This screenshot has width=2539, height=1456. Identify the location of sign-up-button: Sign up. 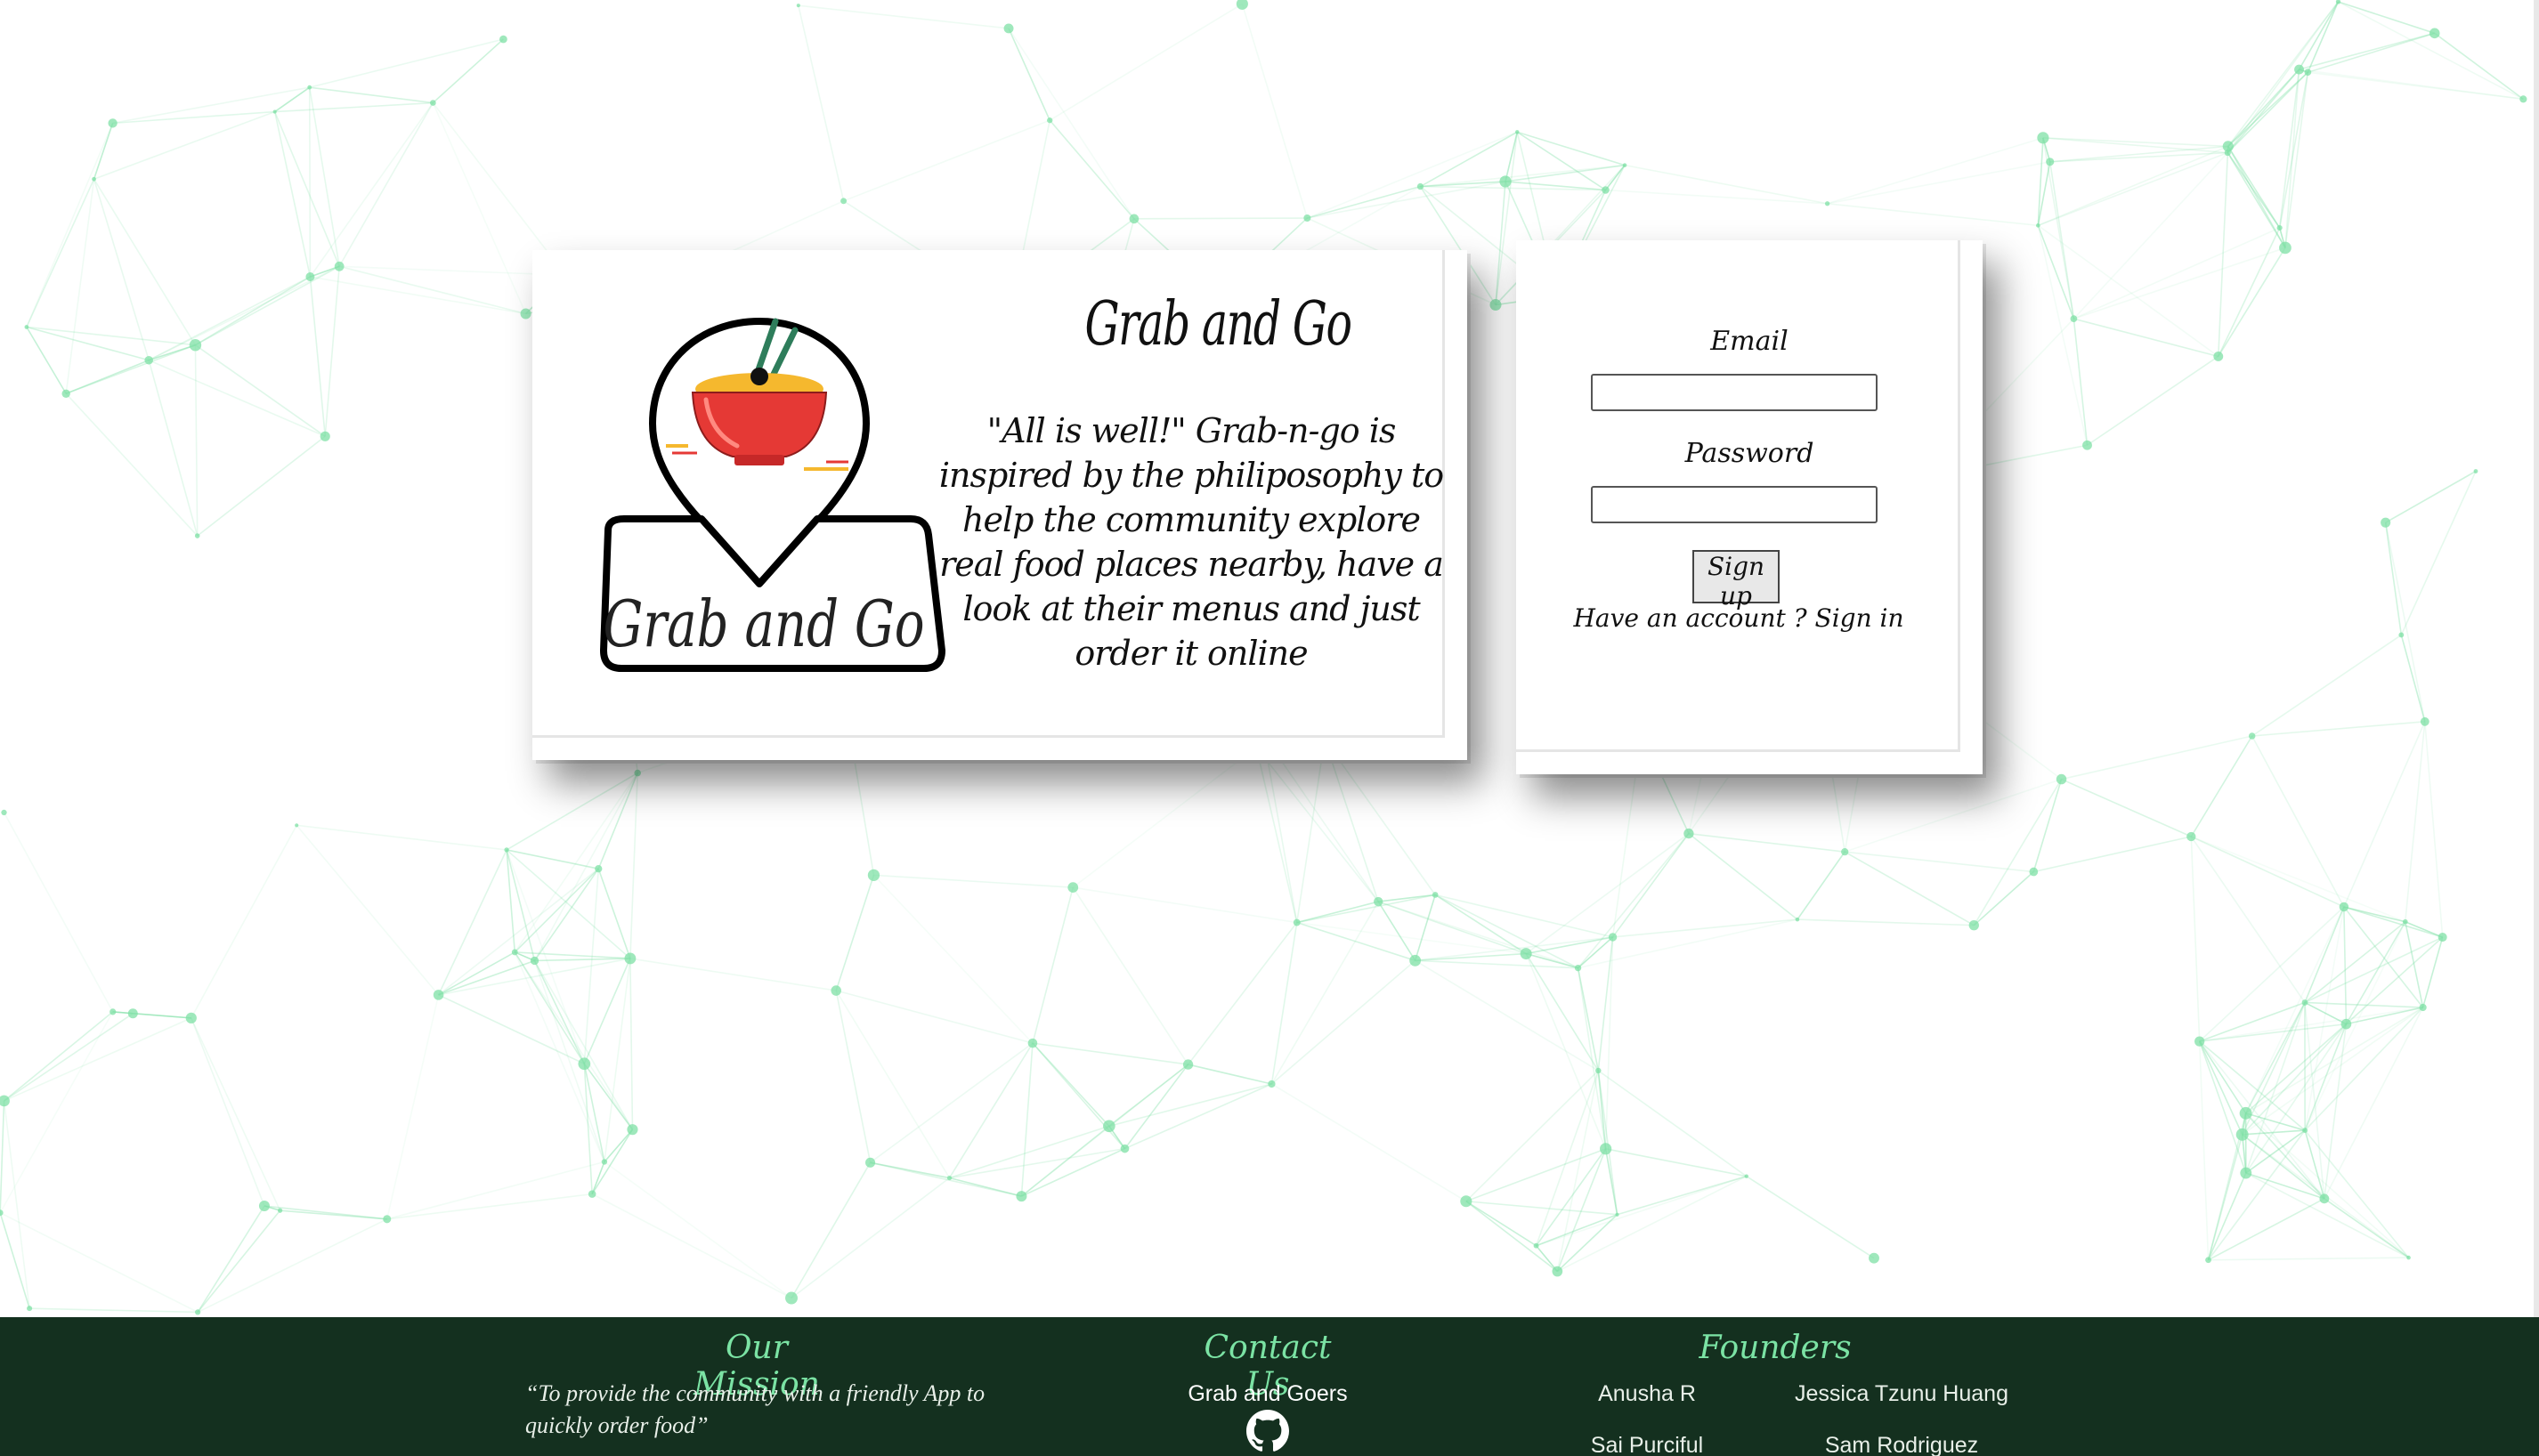
(1736, 580).